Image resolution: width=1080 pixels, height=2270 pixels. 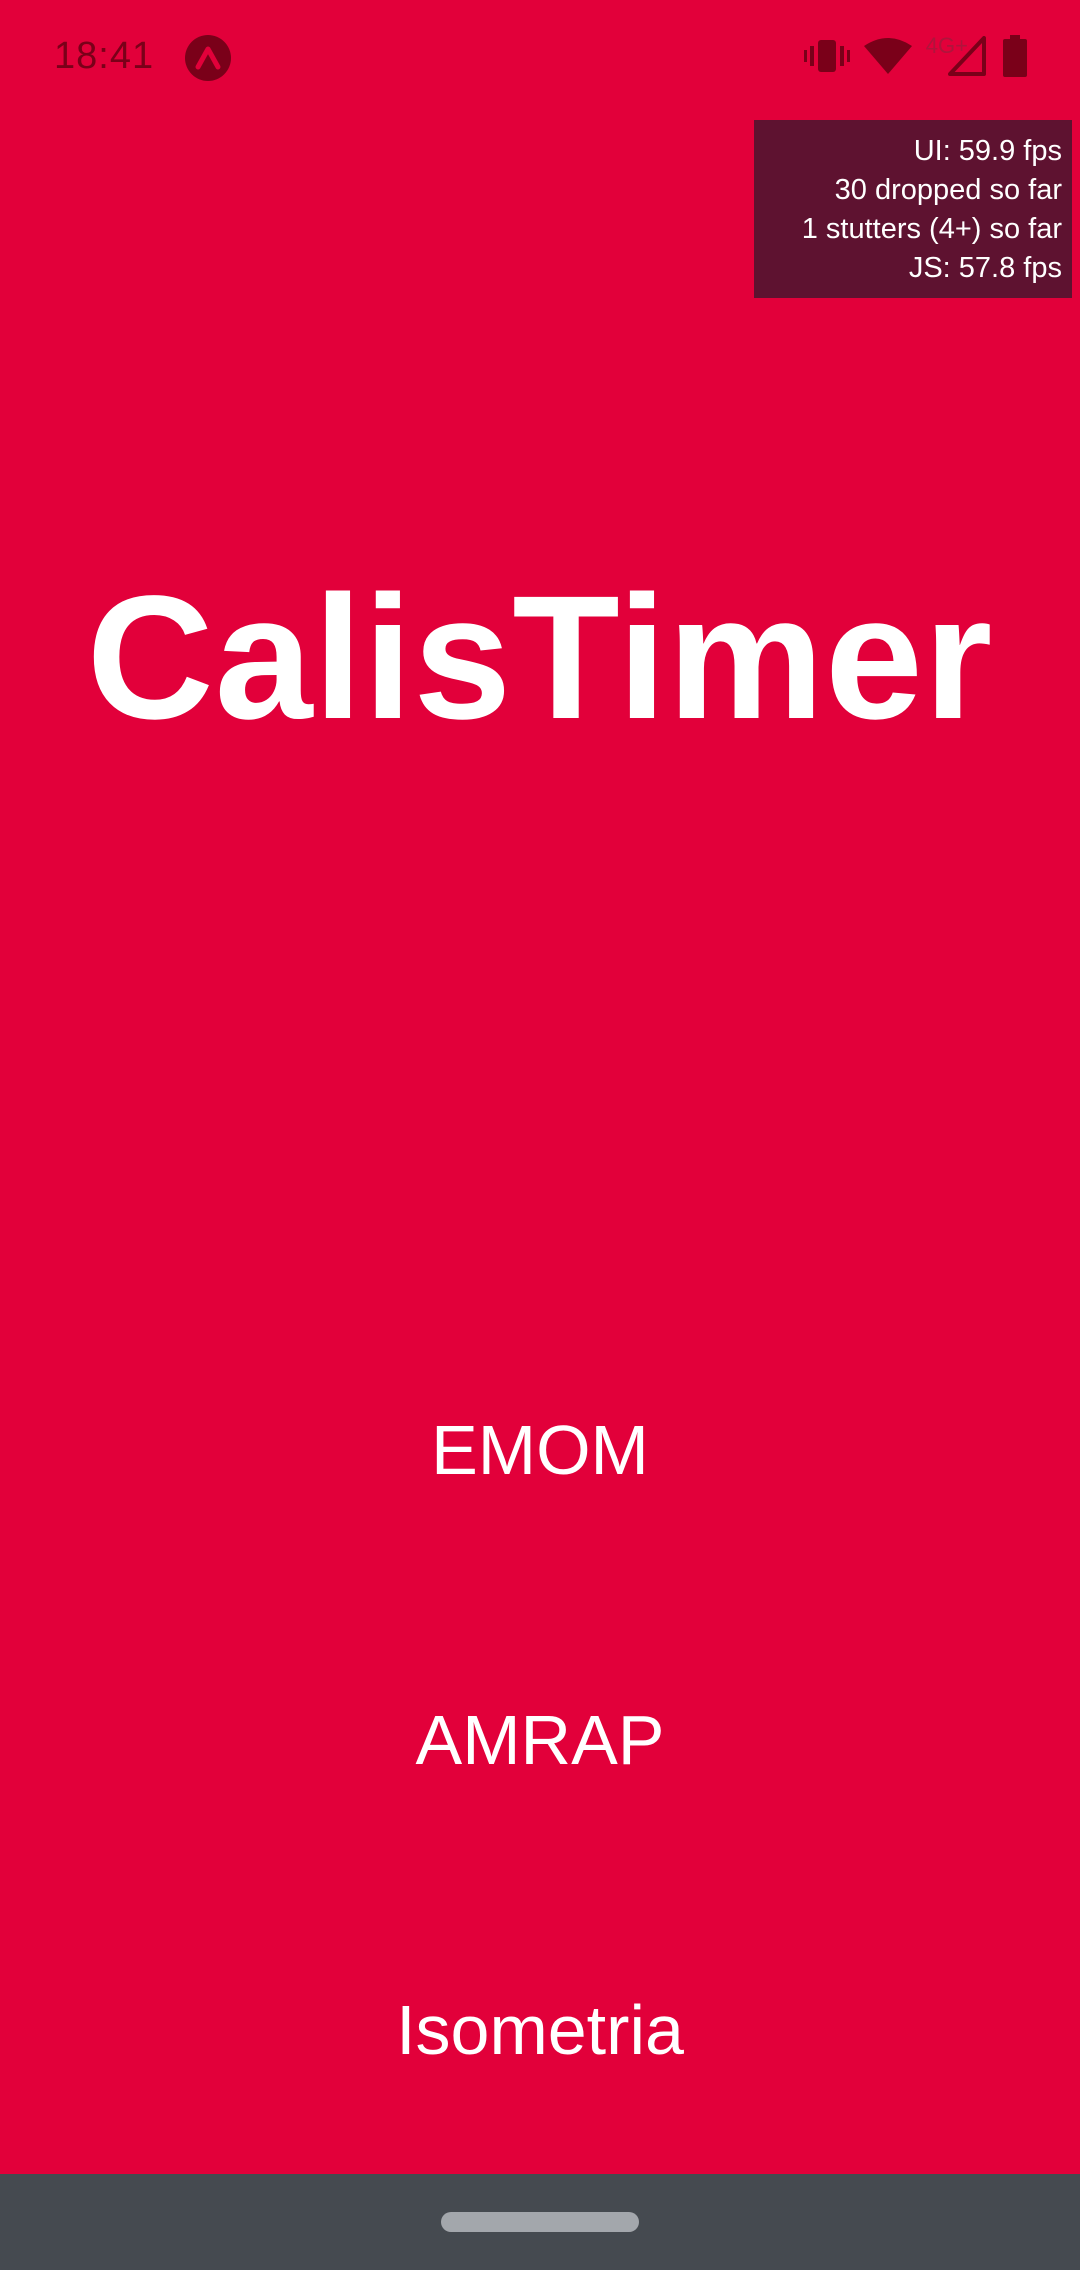 What do you see at coordinates (987, 151) in the screenshot?
I see `ui-fps-text: UI: 59.9 fps` at bounding box center [987, 151].